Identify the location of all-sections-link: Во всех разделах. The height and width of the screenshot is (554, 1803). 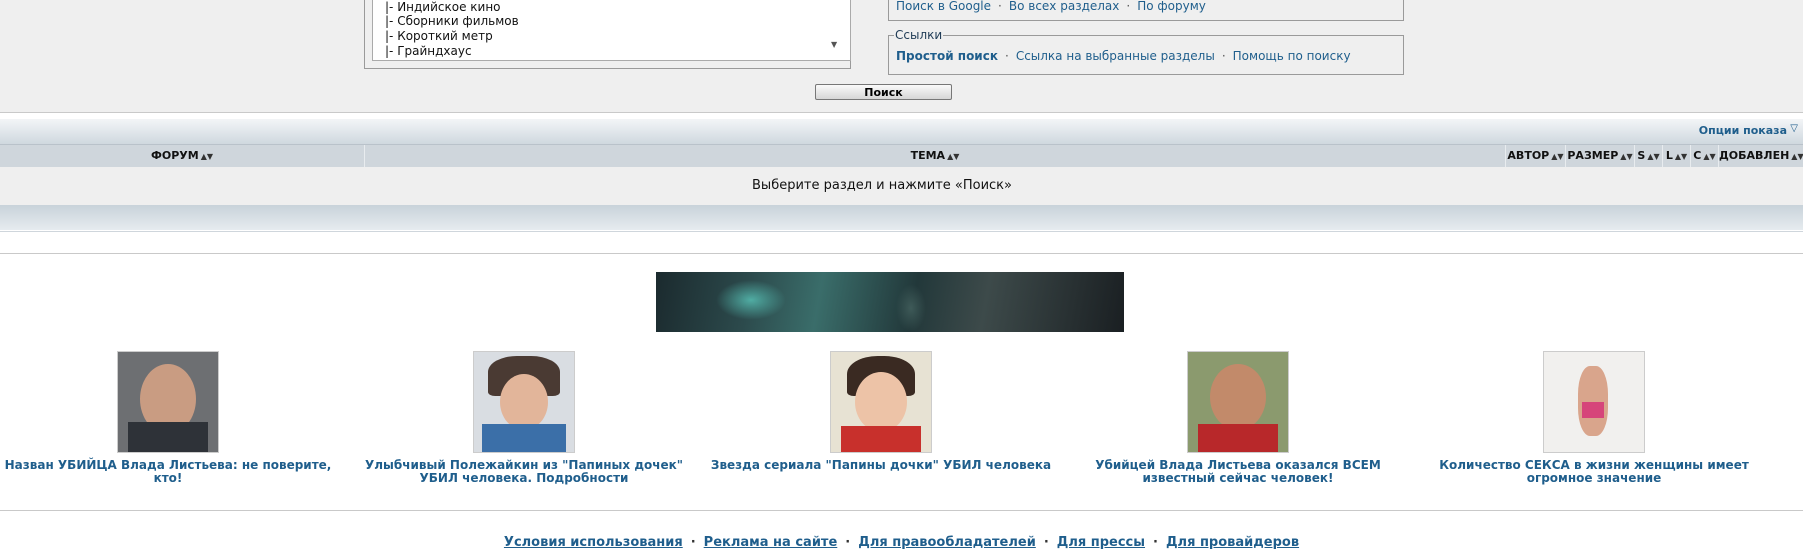
(1064, 6).